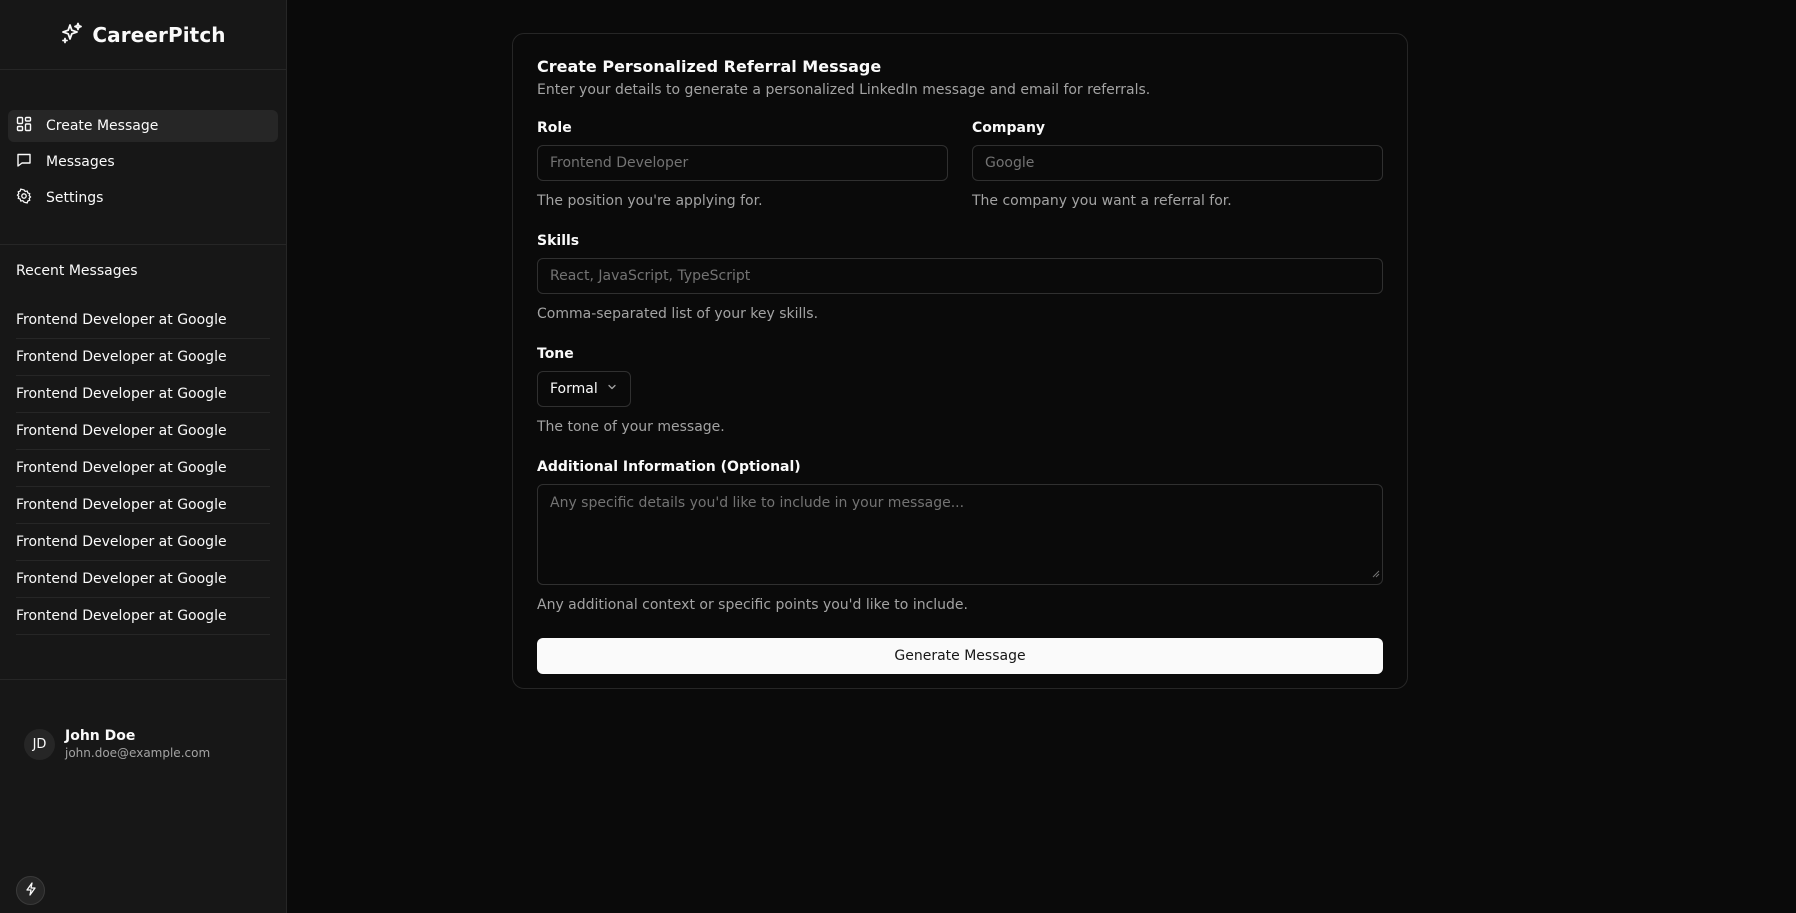 The height and width of the screenshot is (913, 1796). I want to click on role-input: Frontend Developer, so click(742, 163).